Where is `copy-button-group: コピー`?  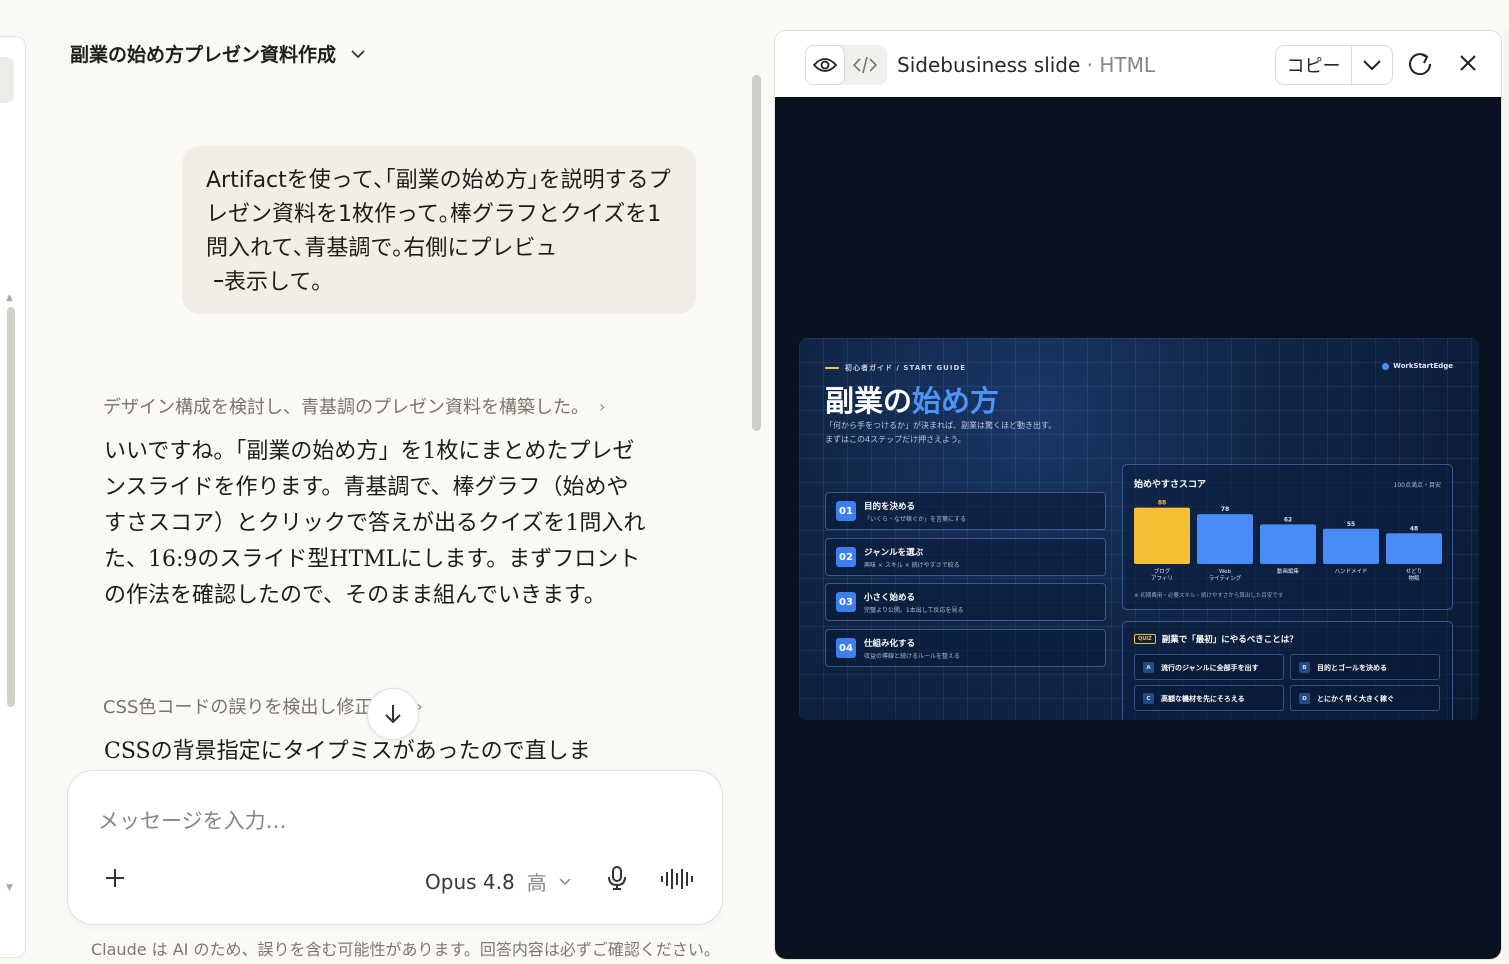
copy-button-group: コピー is located at coordinates (1334, 65).